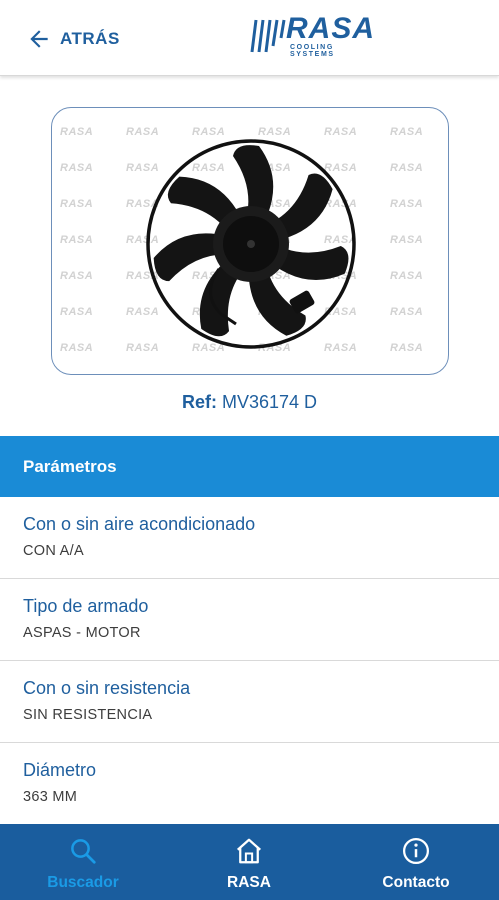 The height and width of the screenshot is (900, 499). What do you see at coordinates (249, 466) in the screenshot?
I see `section-header: Parámetros` at bounding box center [249, 466].